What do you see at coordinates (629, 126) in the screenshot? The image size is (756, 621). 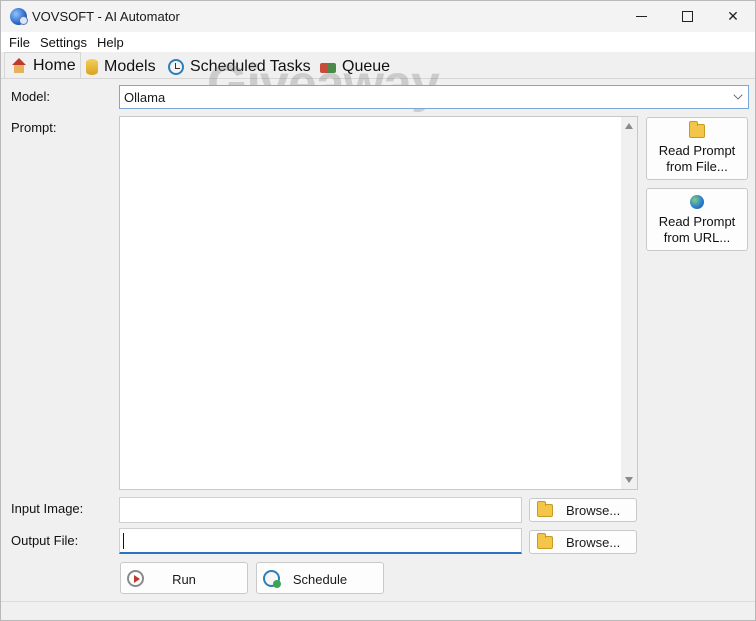 I see `scroll-up-arrow-icon` at bounding box center [629, 126].